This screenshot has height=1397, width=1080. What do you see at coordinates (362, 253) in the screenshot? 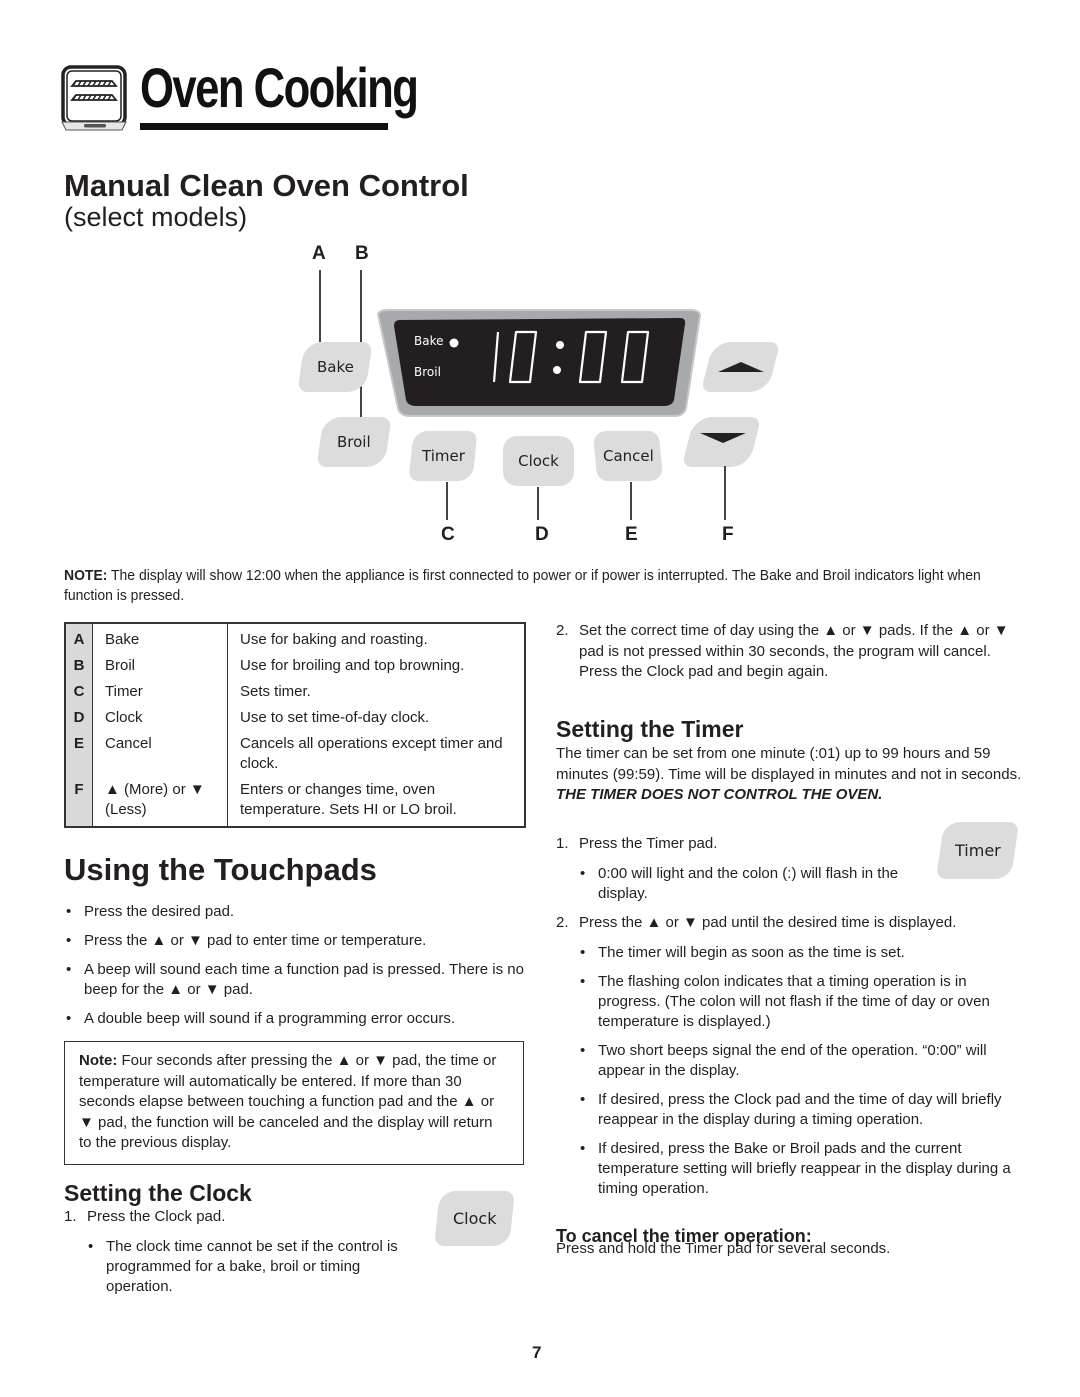
I see `callout-letter-b: B` at bounding box center [362, 253].